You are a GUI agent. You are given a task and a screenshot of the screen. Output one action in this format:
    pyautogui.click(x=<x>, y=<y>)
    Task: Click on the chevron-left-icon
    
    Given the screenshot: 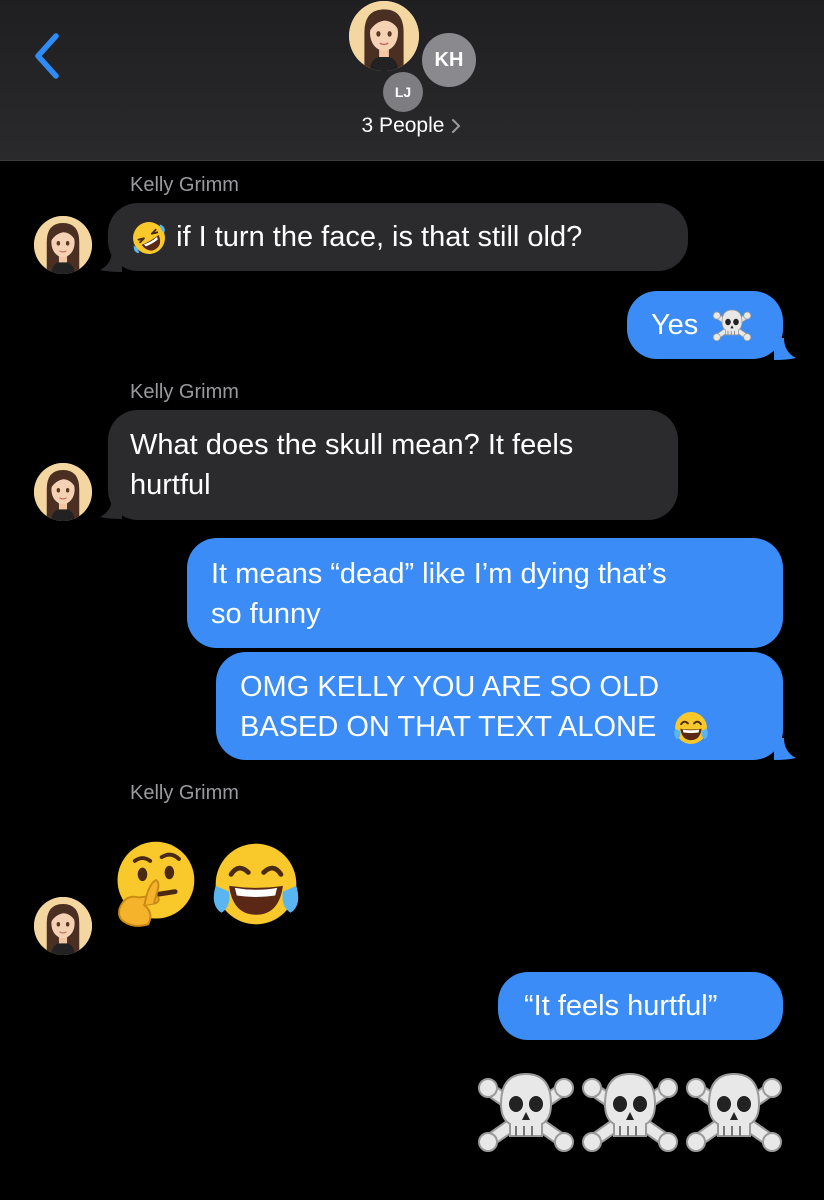 What is the action you would take?
    pyautogui.click(x=48, y=56)
    